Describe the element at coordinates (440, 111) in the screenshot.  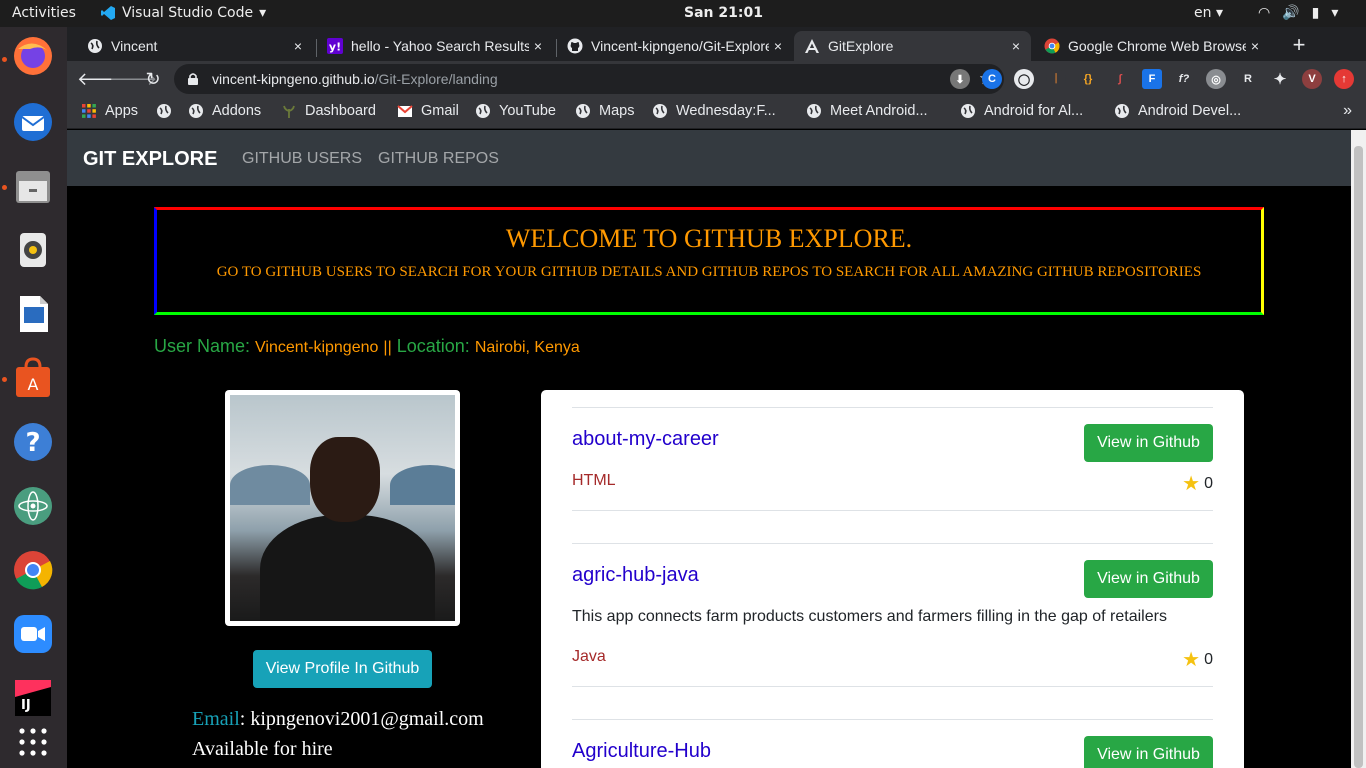
I see `bookmark-label: Gmail` at that location.